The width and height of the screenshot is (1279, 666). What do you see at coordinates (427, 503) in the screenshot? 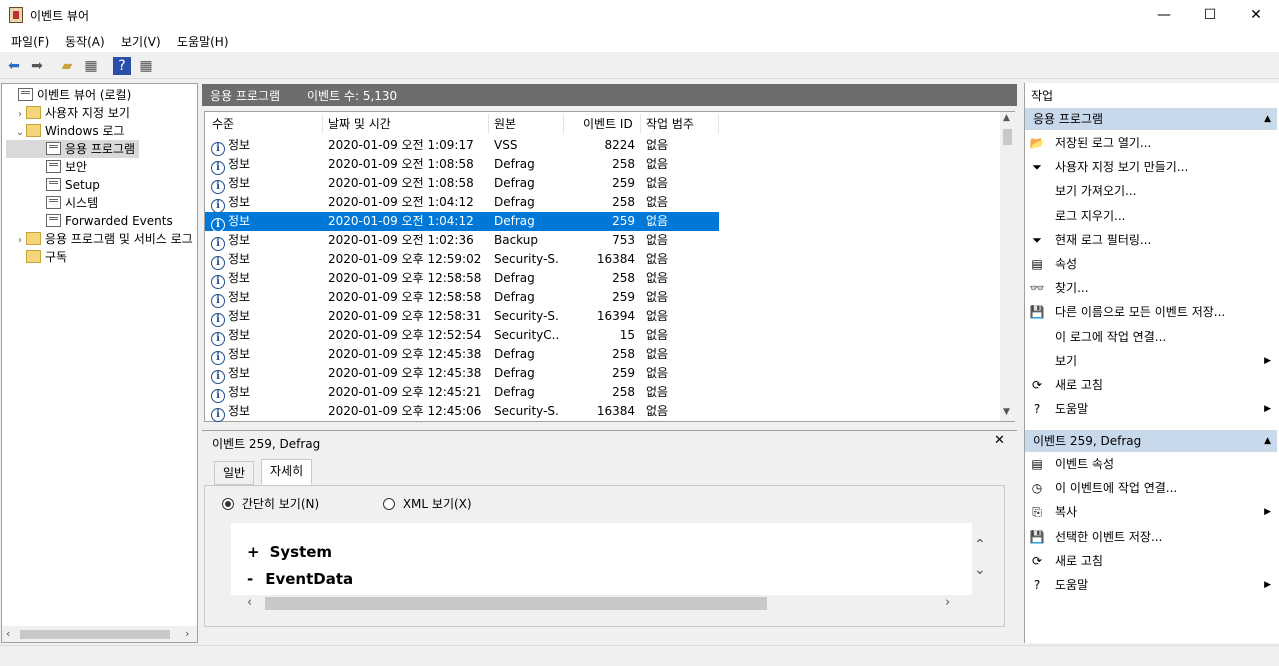
I see `xml-view-radio: XML 보기(X)` at bounding box center [427, 503].